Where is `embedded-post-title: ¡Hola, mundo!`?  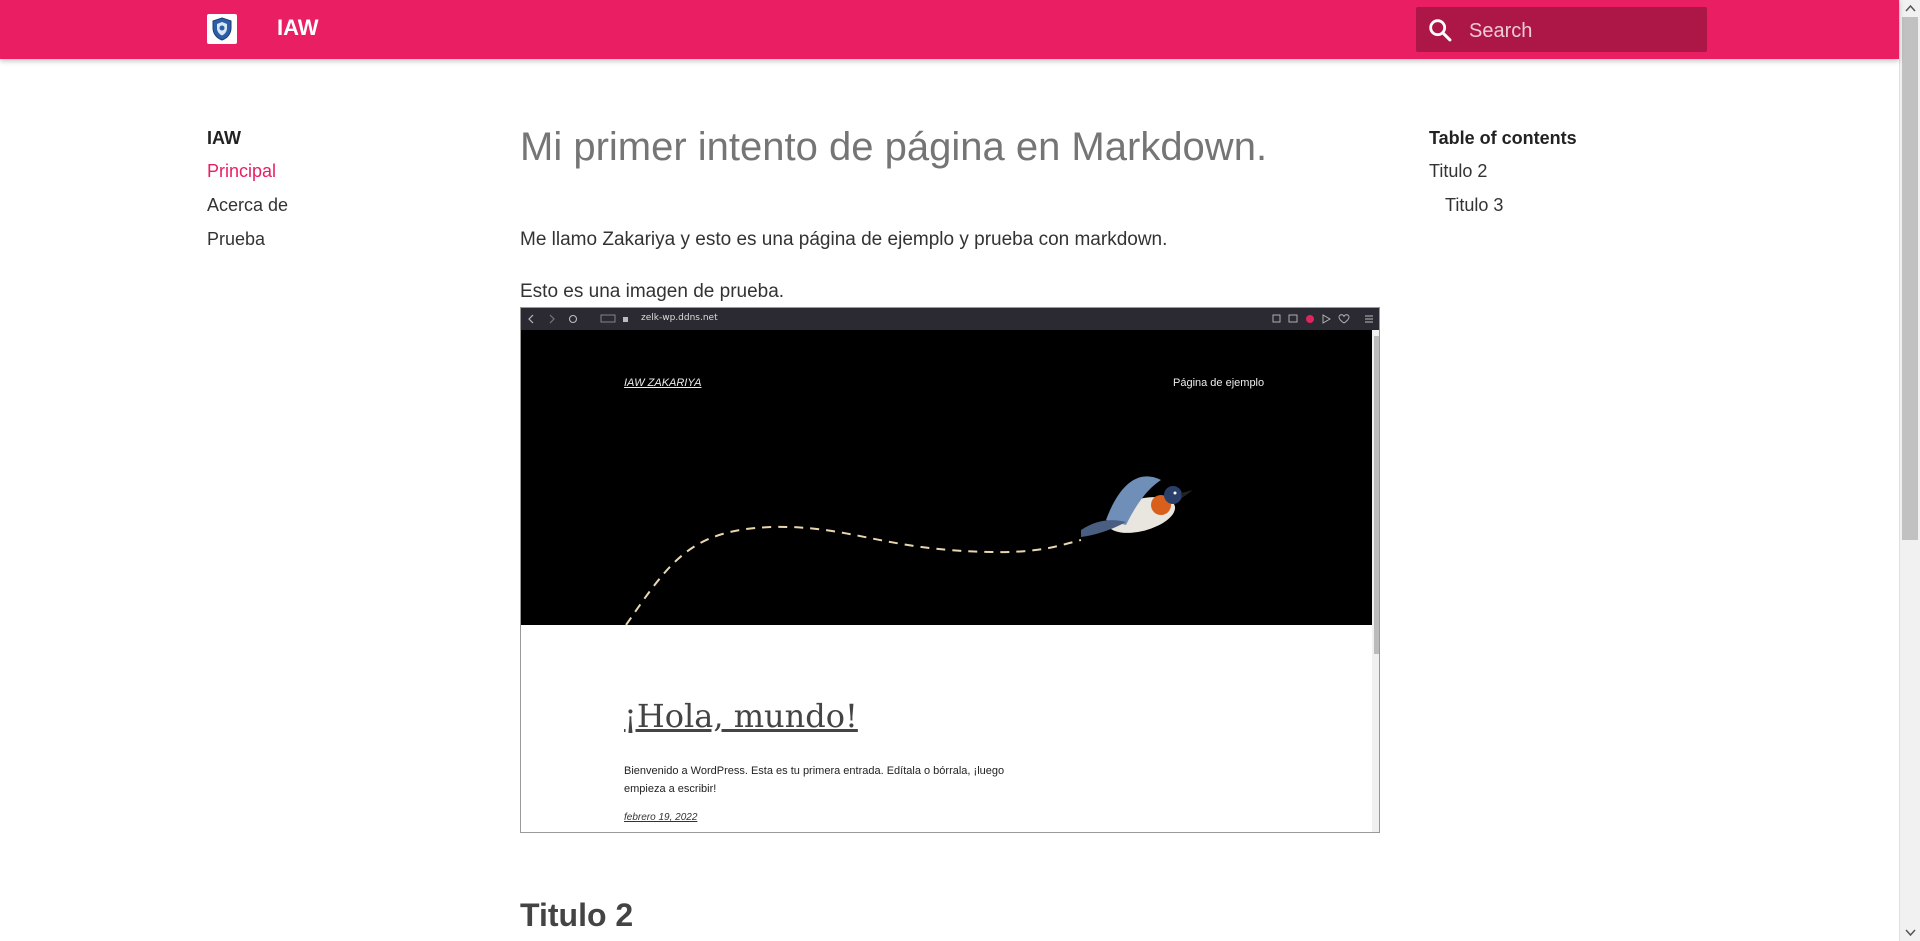
embedded-post-title: ¡Hola, mundo! is located at coordinates (741, 716).